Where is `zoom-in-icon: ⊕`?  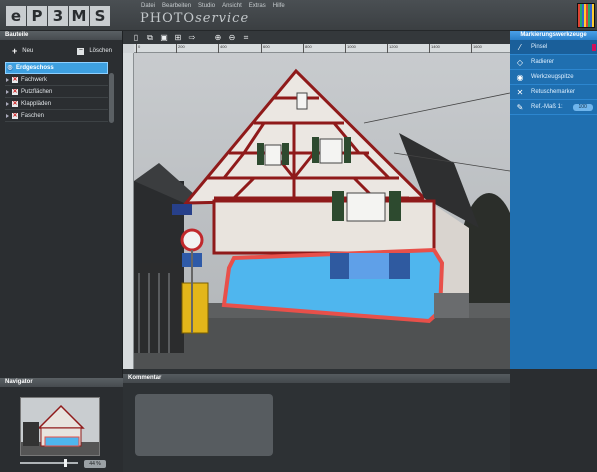 zoom-in-icon: ⊕ is located at coordinates (218, 37).